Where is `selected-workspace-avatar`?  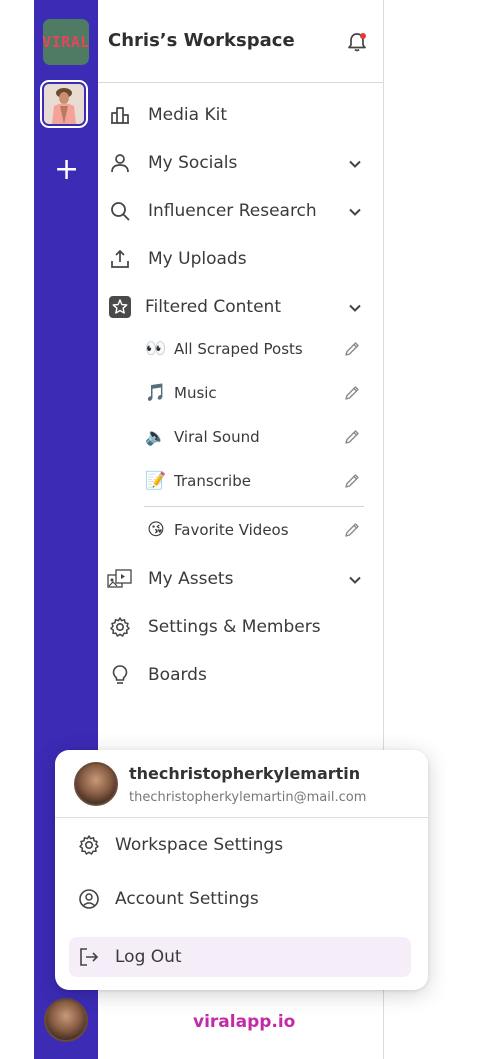
selected-workspace-avatar is located at coordinates (64, 104).